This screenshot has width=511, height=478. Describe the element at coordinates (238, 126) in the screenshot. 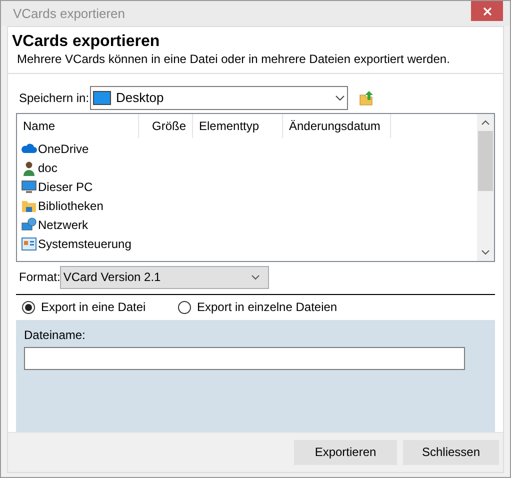

I see `column-header: Elementtyp` at that location.